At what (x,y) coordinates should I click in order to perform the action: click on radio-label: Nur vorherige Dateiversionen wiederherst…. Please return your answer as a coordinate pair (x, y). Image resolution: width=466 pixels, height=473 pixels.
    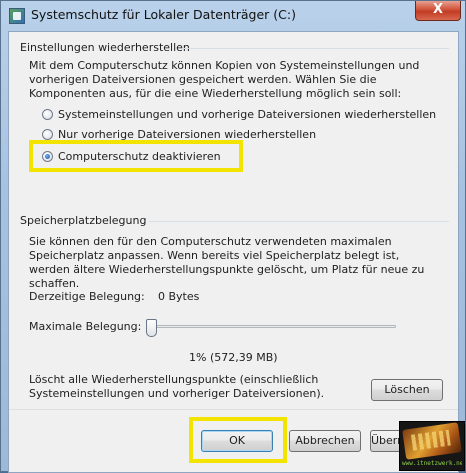
    Looking at the image, I should click on (187, 134).